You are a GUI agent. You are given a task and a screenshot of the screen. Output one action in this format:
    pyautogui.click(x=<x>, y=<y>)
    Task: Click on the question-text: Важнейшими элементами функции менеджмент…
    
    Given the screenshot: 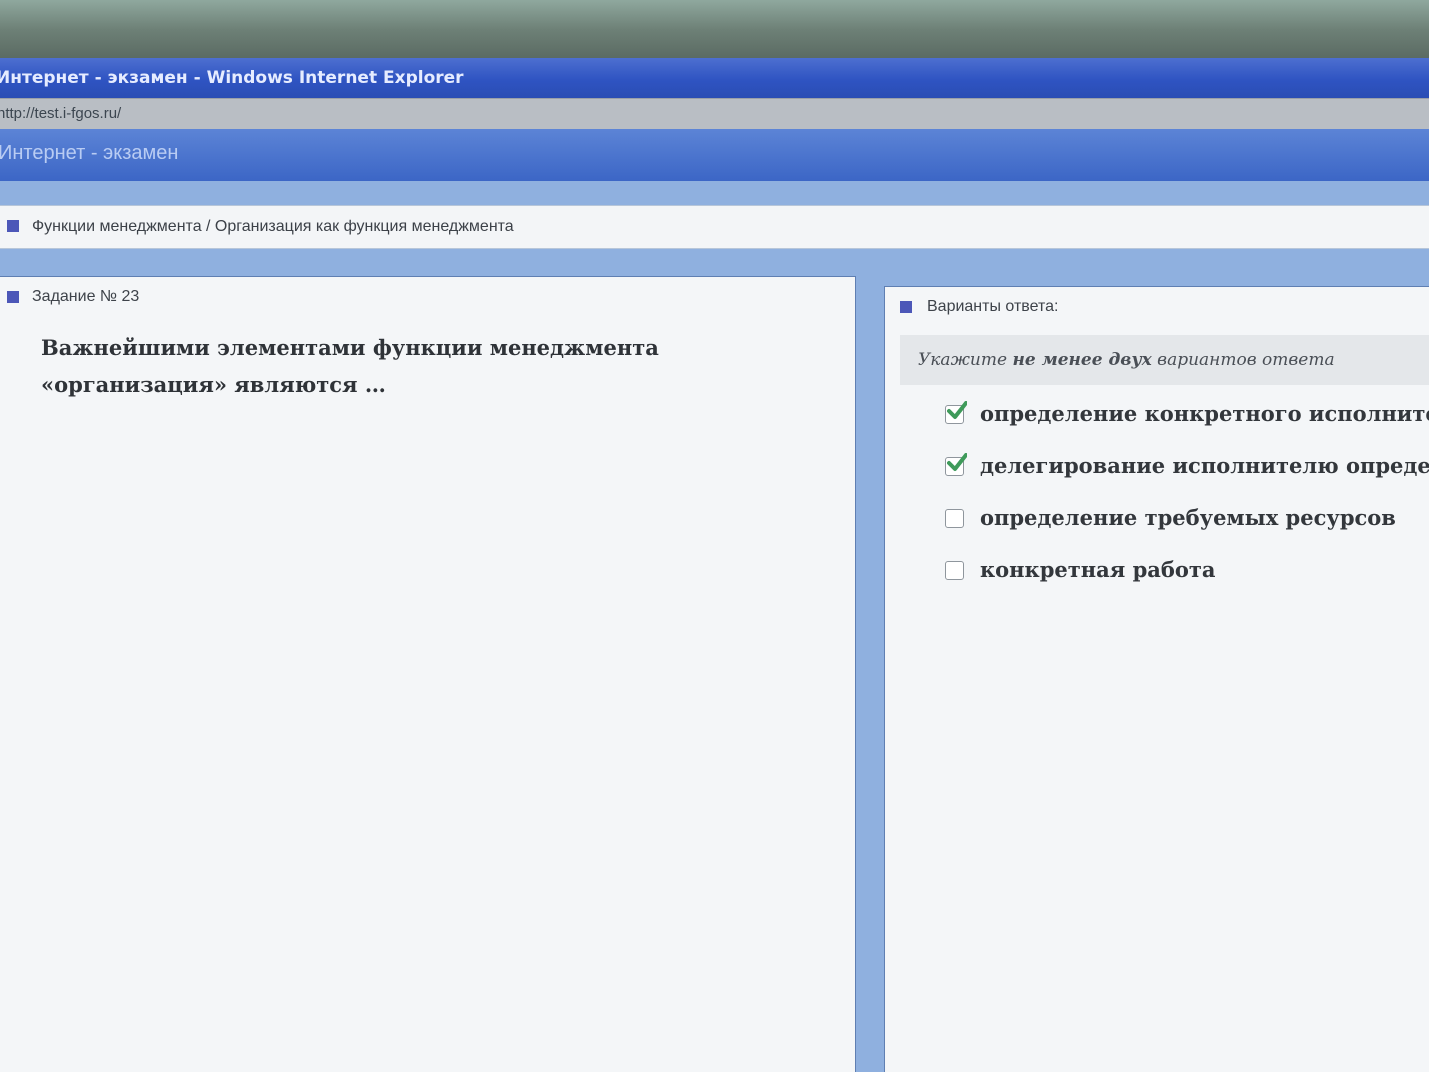 What is the action you would take?
    pyautogui.click(x=350, y=366)
    